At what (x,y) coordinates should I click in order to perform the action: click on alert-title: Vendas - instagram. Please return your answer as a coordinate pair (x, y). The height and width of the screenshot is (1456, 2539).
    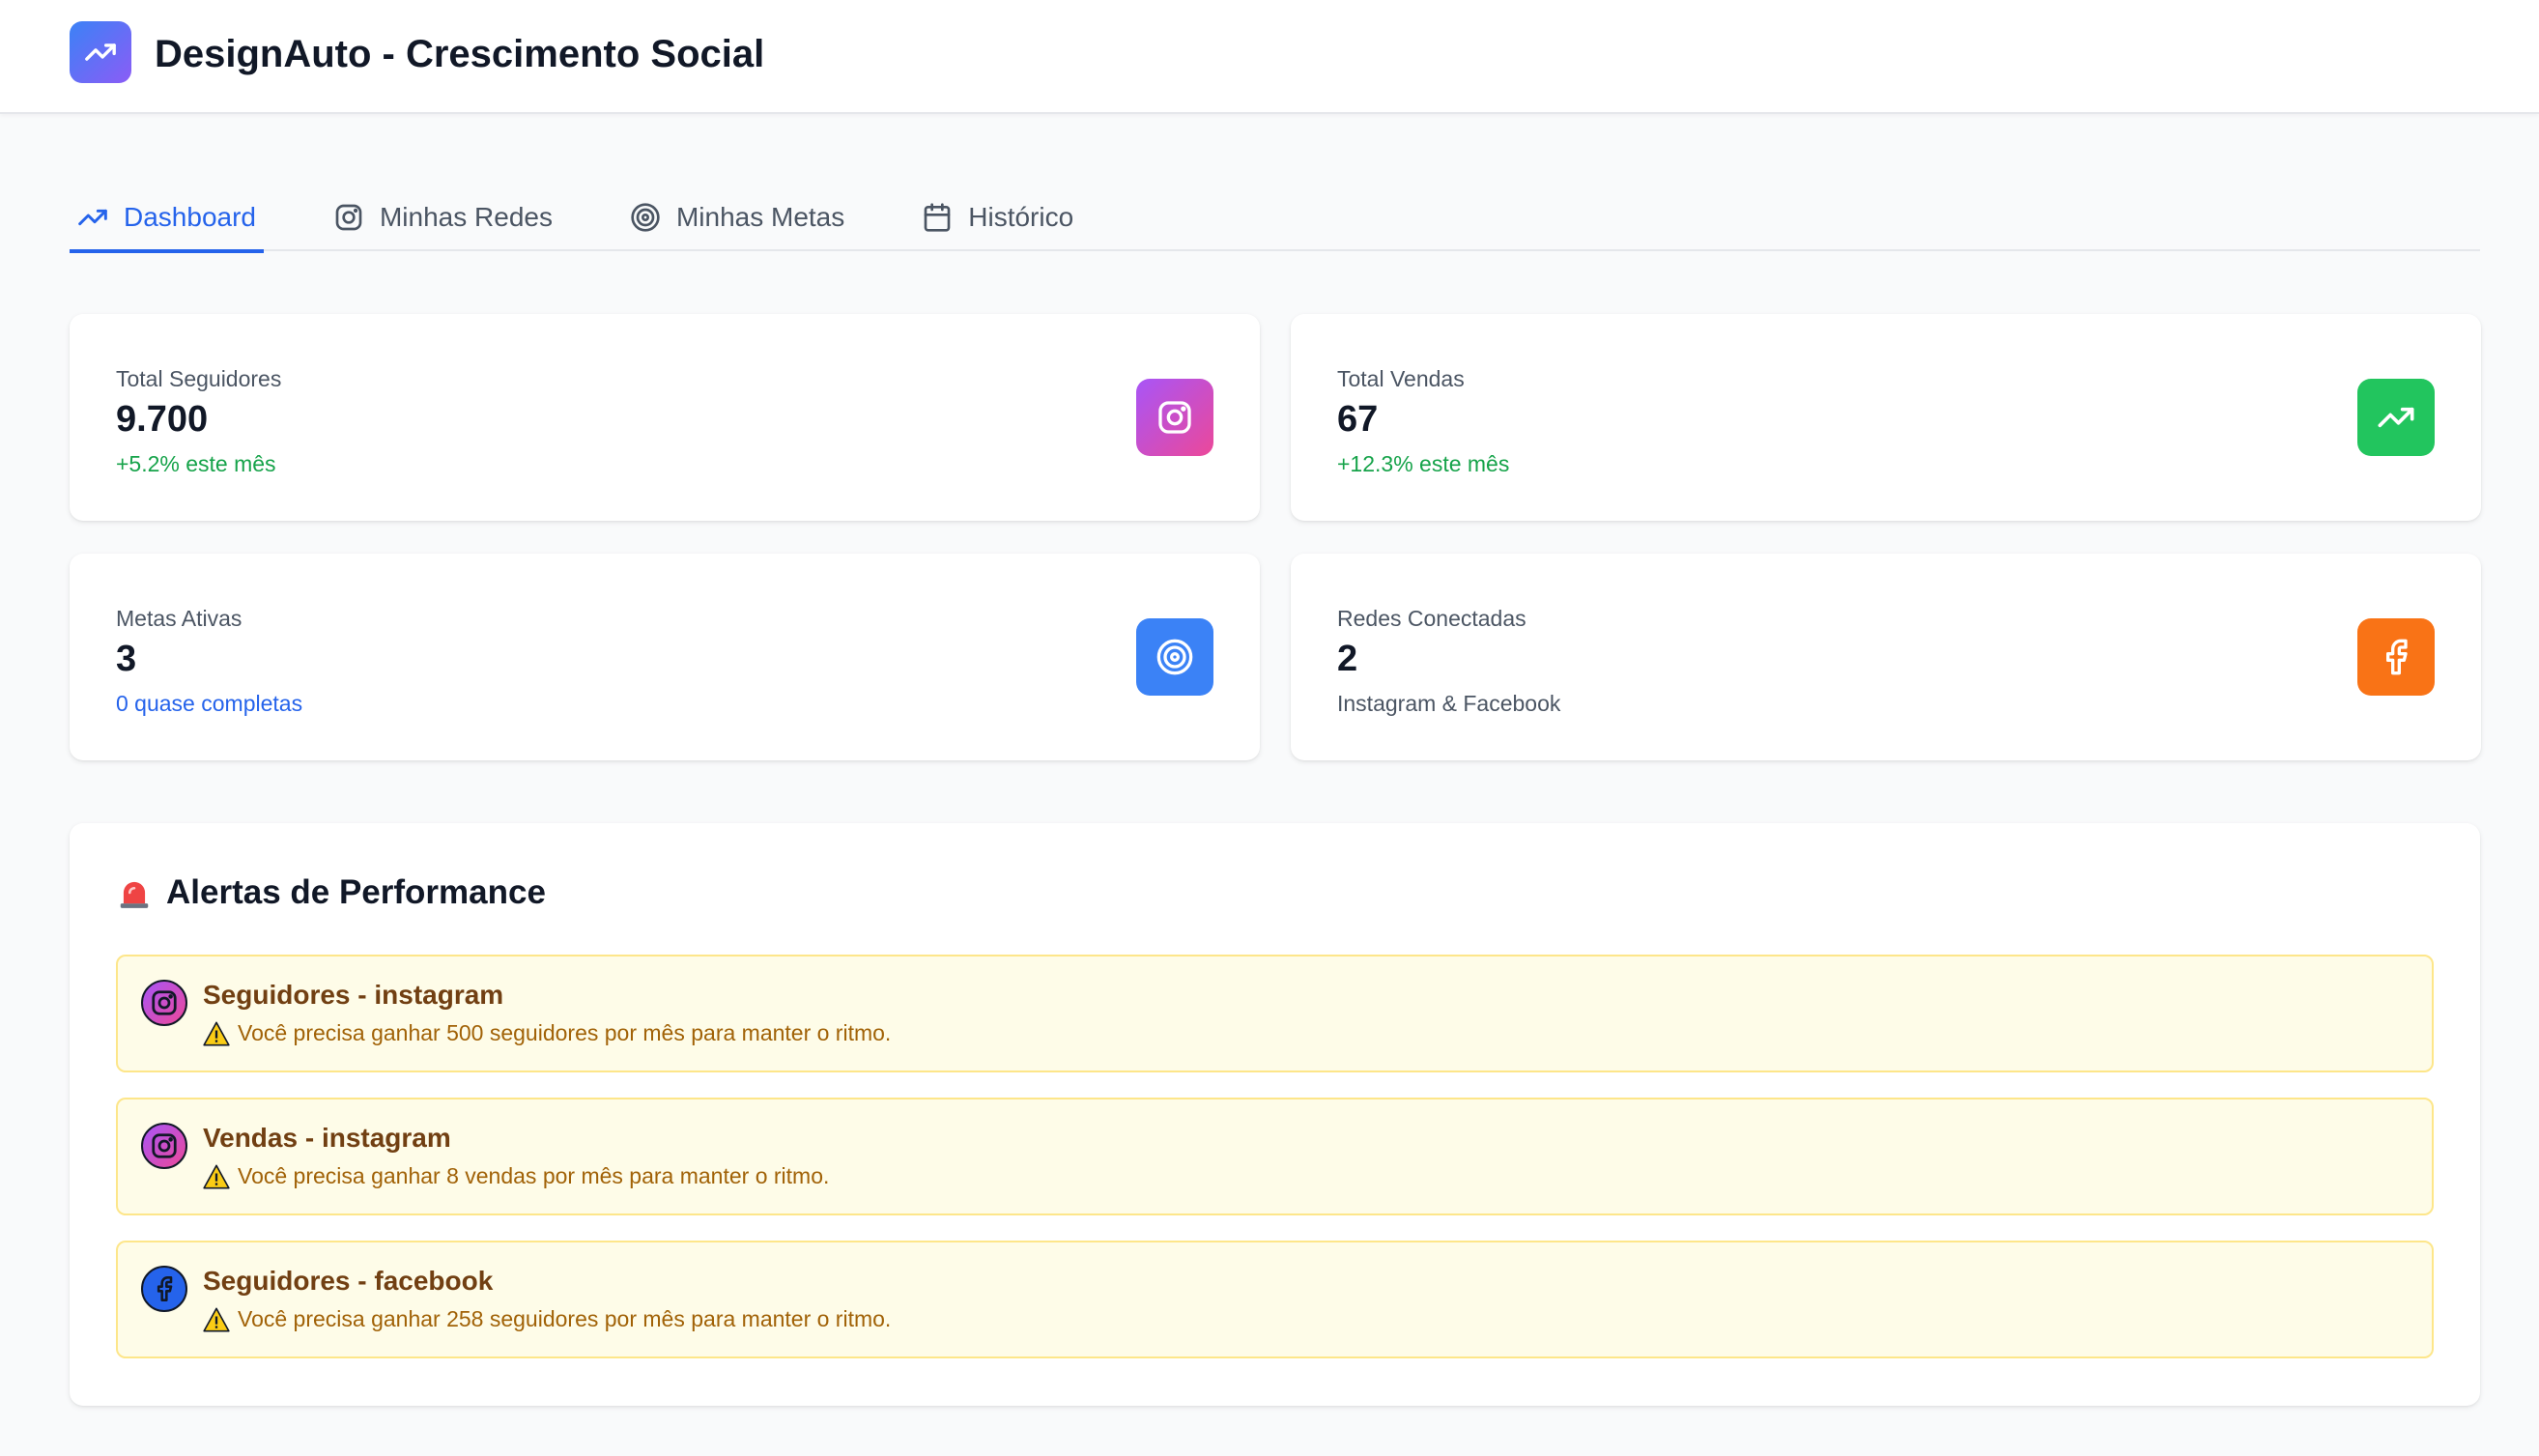
    Looking at the image, I should click on (327, 1138).